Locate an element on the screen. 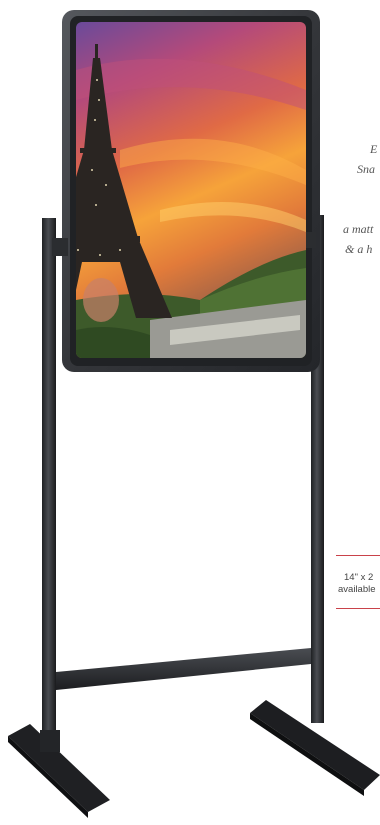 The width and height of the screenshot is (380, 825). side-copy-line-1: E is located at coordinates (374, 149).